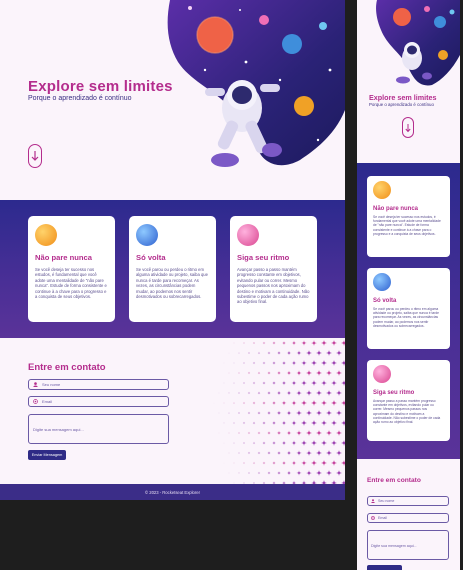  What do you see at coordinates (394, 480) in the screenshot?
I see `mobile-contact-title: Entre em contato` at bounding box center [394, 480].